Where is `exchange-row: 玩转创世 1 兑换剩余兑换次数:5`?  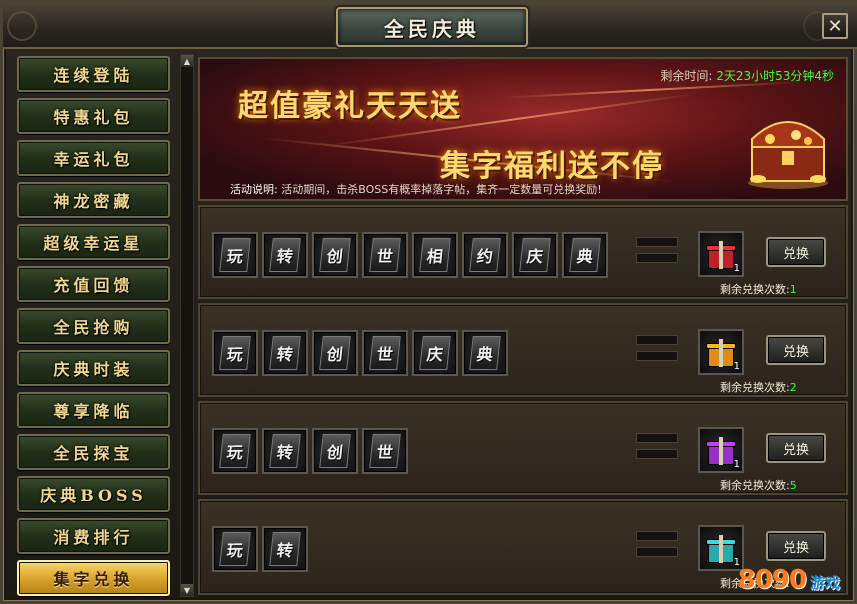
exchange-row: 玩转创世 1 兑换剩余兑换次数:5 is located at coordinates (523, 448).